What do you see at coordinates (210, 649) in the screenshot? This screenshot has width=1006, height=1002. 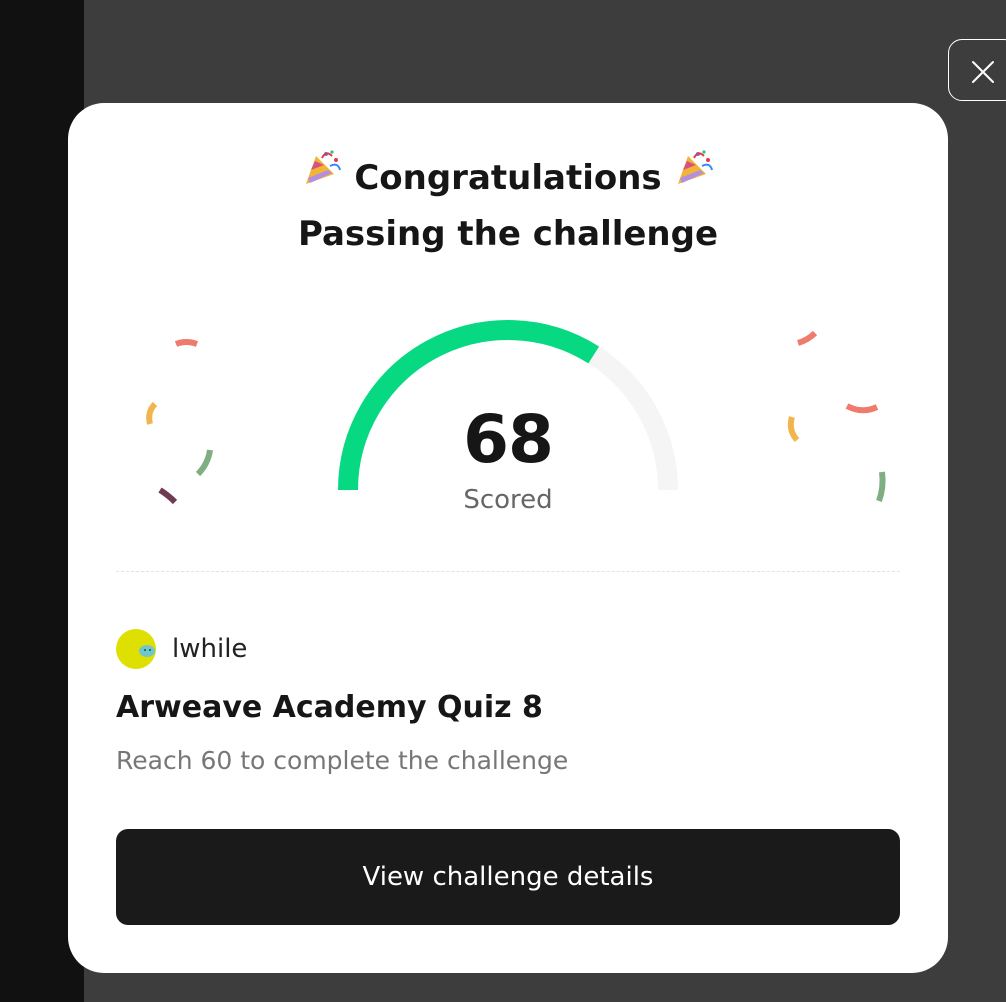 I see `username: lwhile` at bounding box center [210, 649].